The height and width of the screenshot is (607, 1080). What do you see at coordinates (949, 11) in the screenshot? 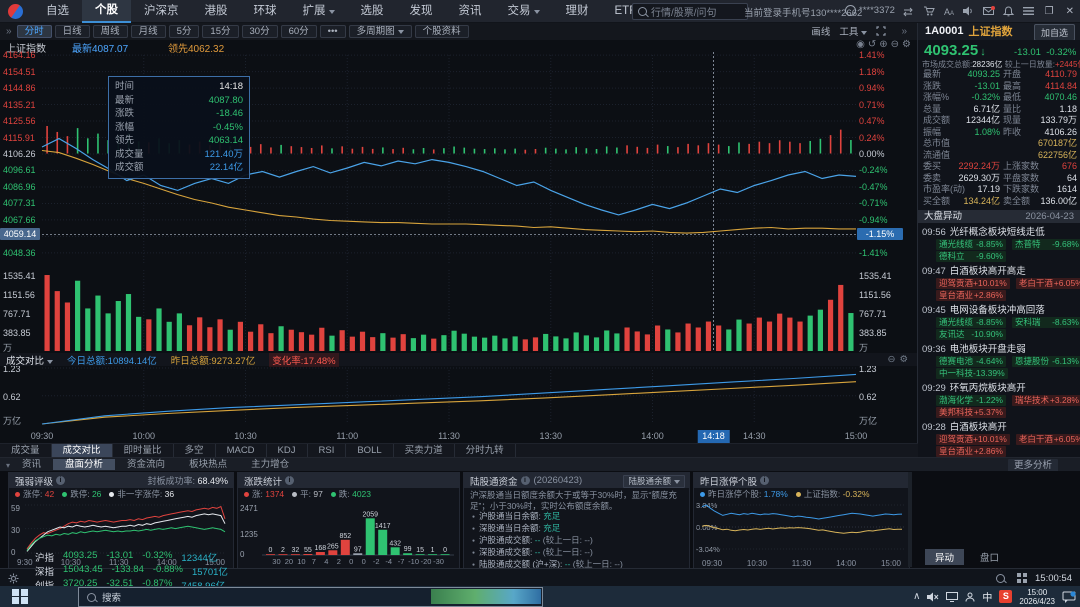
I see `font-size-icon: AA` at bounding box center [949, 11].